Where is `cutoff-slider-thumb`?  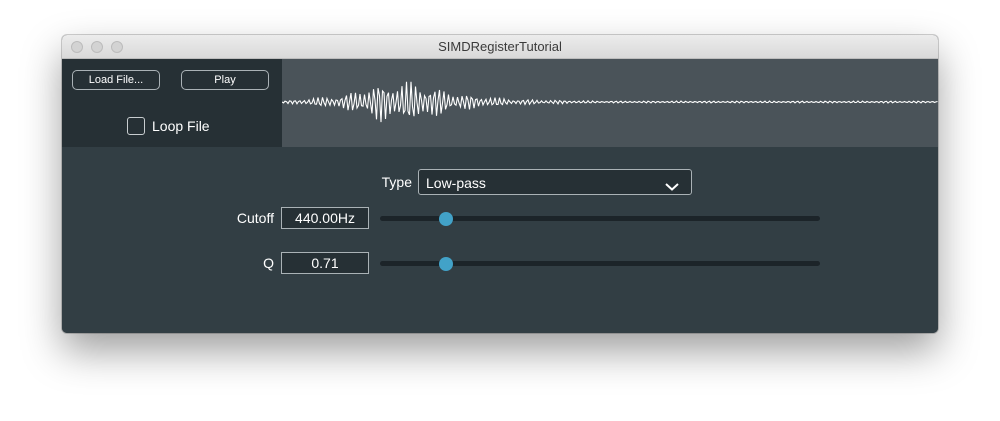 cutoff-slider-thumb is located at coordinates (446, 218).